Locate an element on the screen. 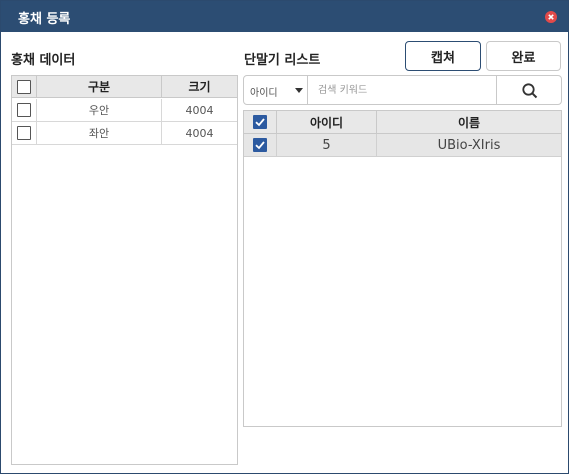 Image resolution: width=569 pixels, height=474 pixels. iris-table-header: 구분 크기 is located at coordinates (124, 87).